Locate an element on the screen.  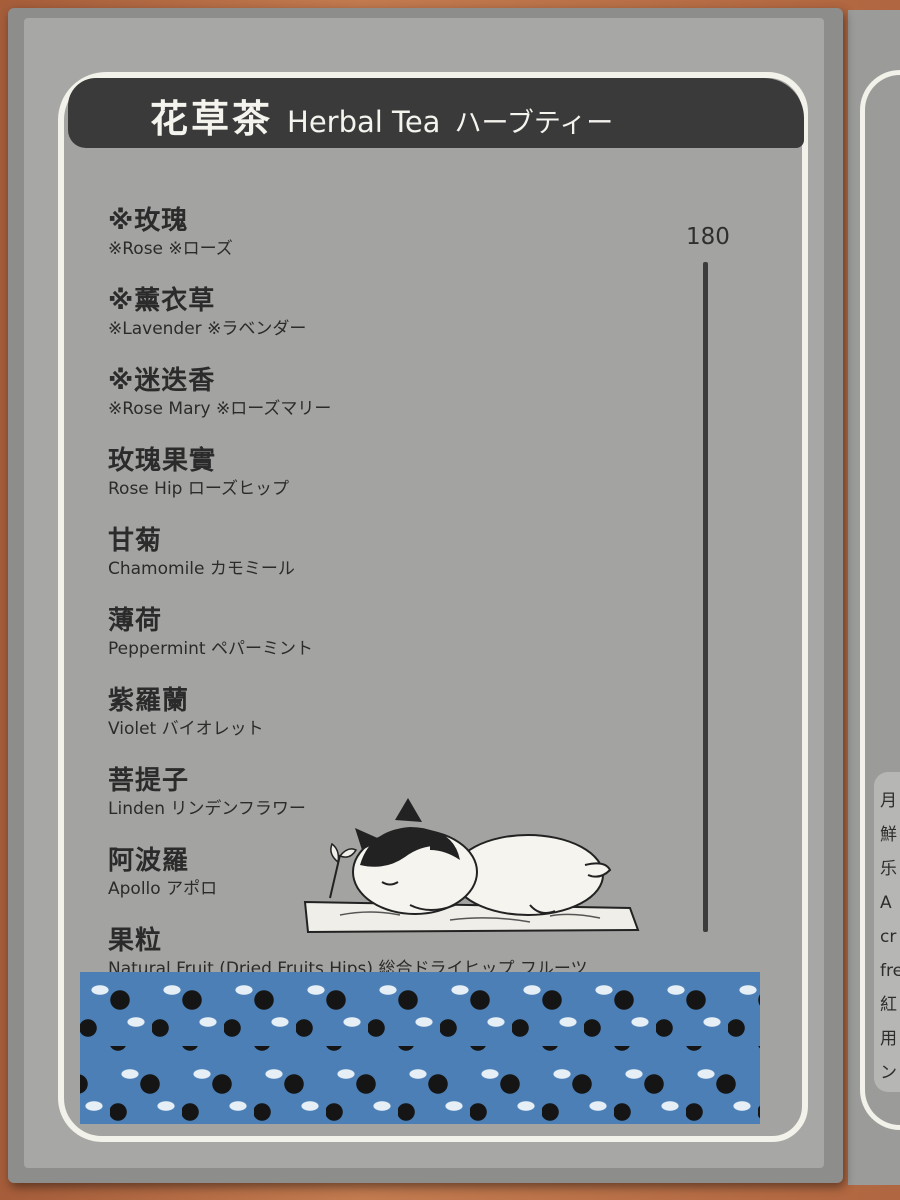
item-name-en-ja: Rose Hip ローズヒップ is located at coordinates (199, 489).